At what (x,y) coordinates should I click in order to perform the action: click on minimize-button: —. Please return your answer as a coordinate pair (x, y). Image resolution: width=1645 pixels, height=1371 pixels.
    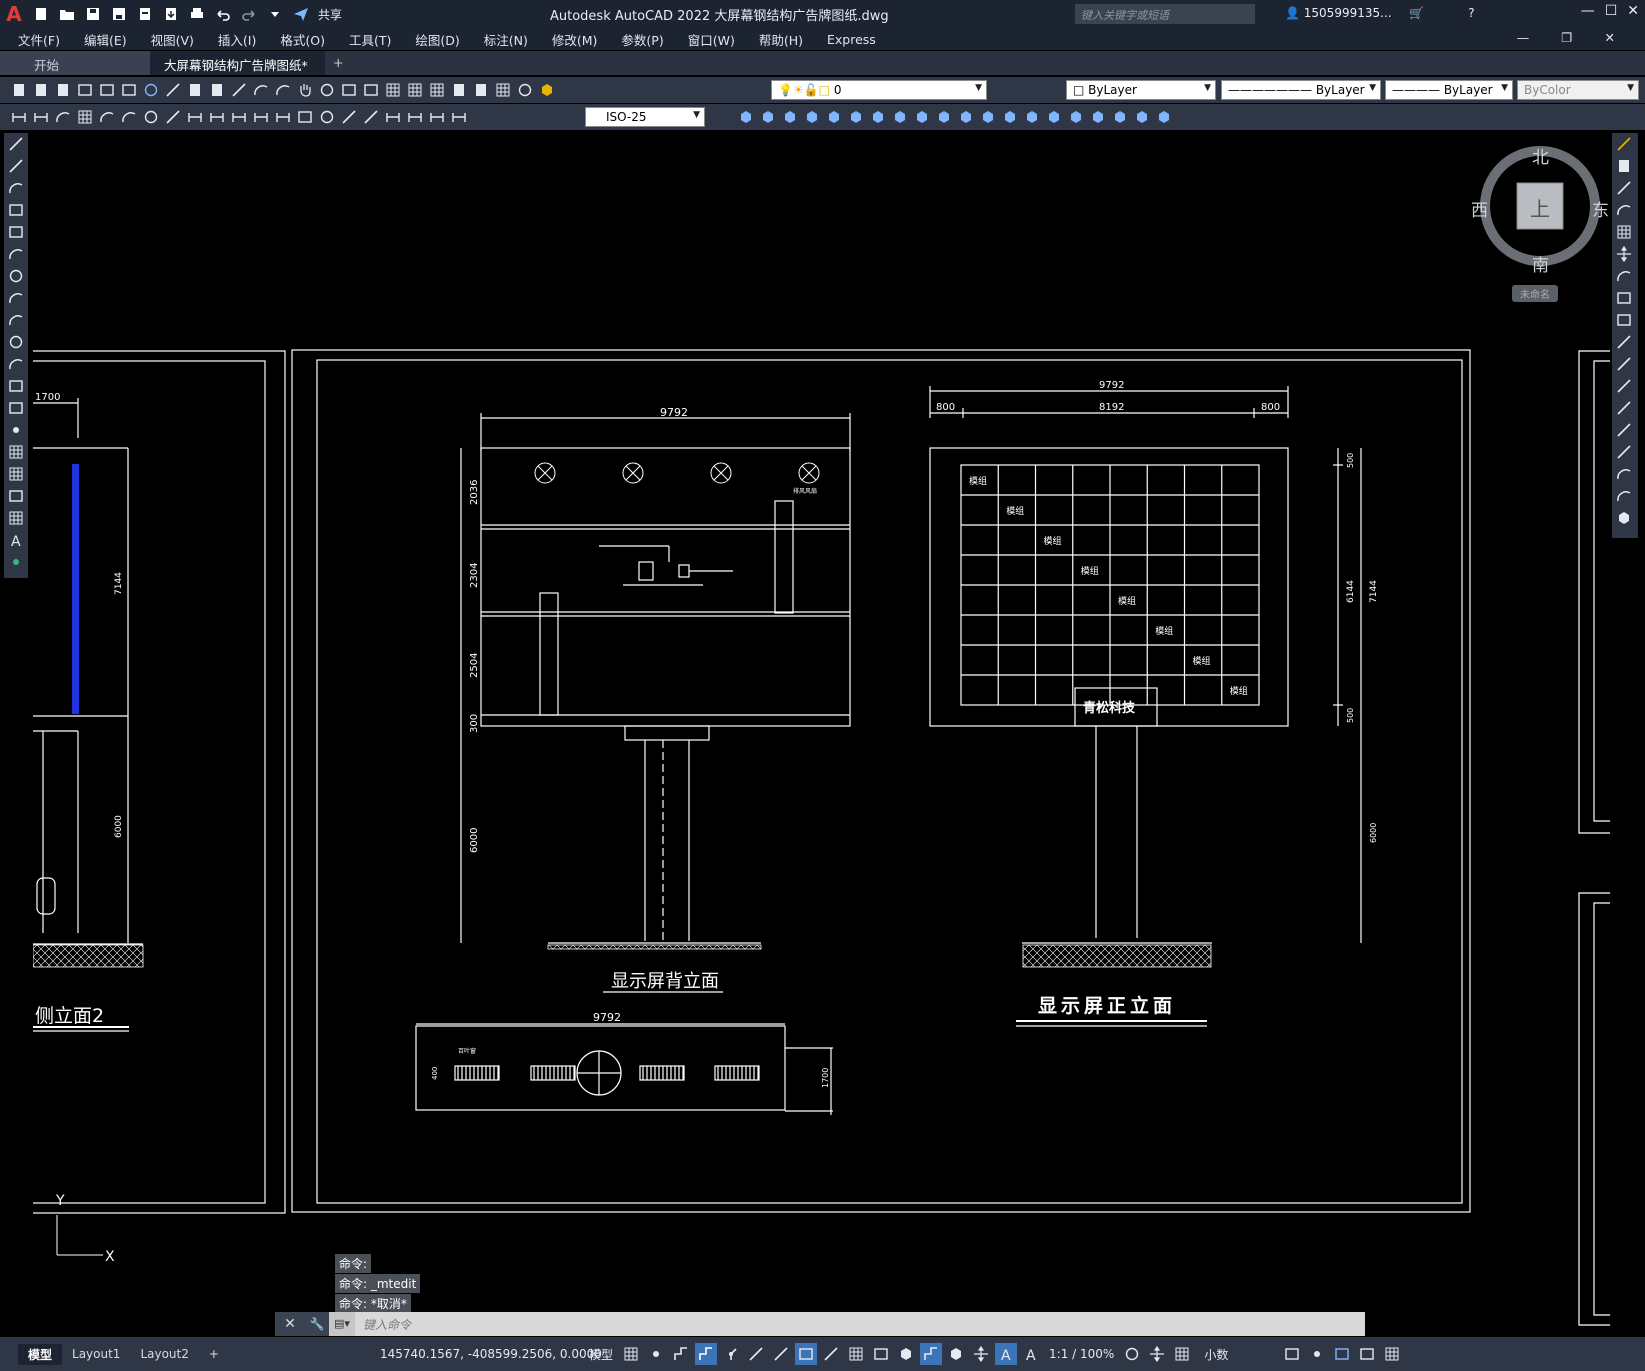
    Looking at the image, I should click on (1588, 11).